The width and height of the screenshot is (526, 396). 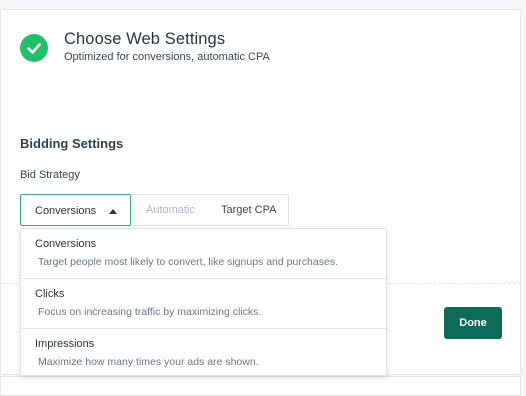 I want to click on segment-target-cpa: Target CPA, so click(x=248, y=210).